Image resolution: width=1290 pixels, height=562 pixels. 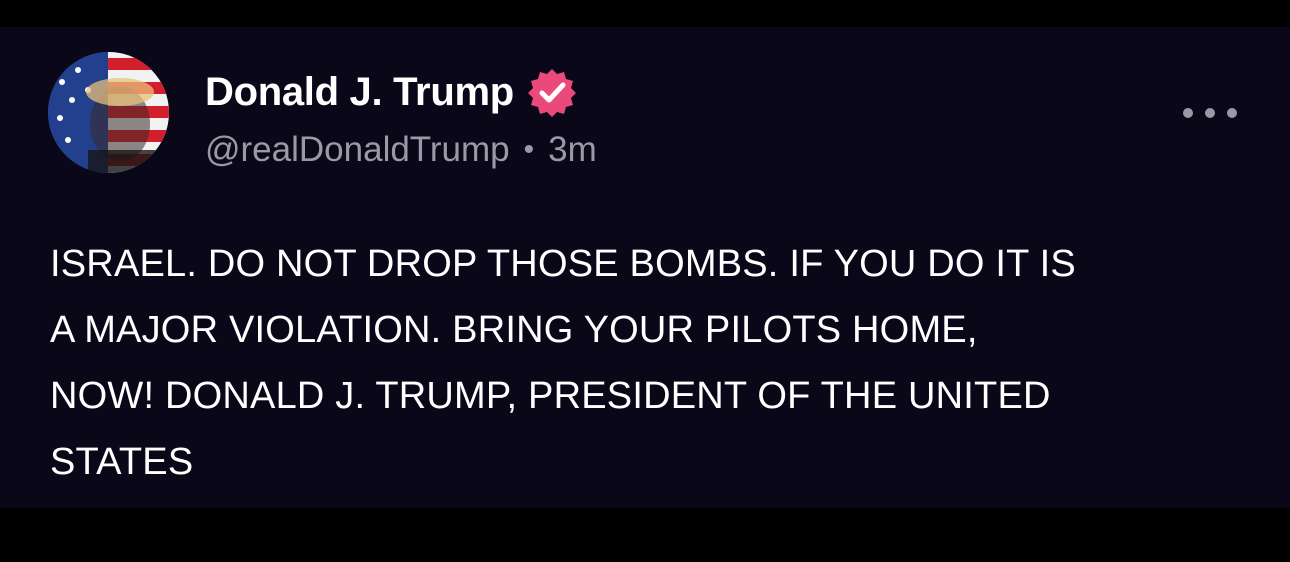 What do you see at coordinates (552, 92) in the screenshot?
I see `verified-badge-icon` at bounding box center [552, 92].